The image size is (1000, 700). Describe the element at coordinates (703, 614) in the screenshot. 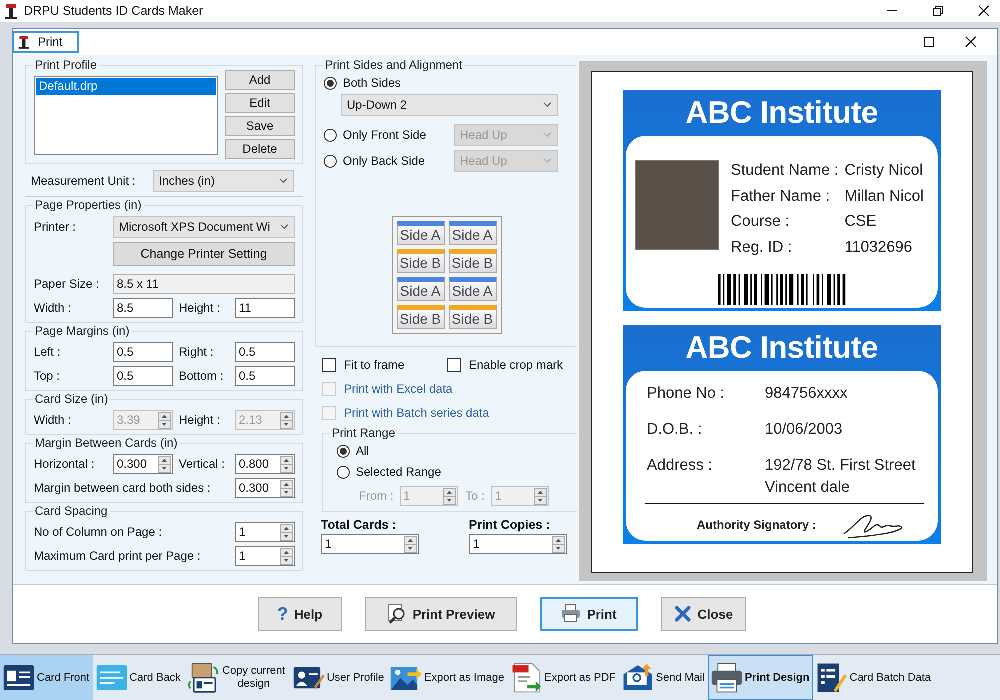

I see `dialog-button: Close` at that location.